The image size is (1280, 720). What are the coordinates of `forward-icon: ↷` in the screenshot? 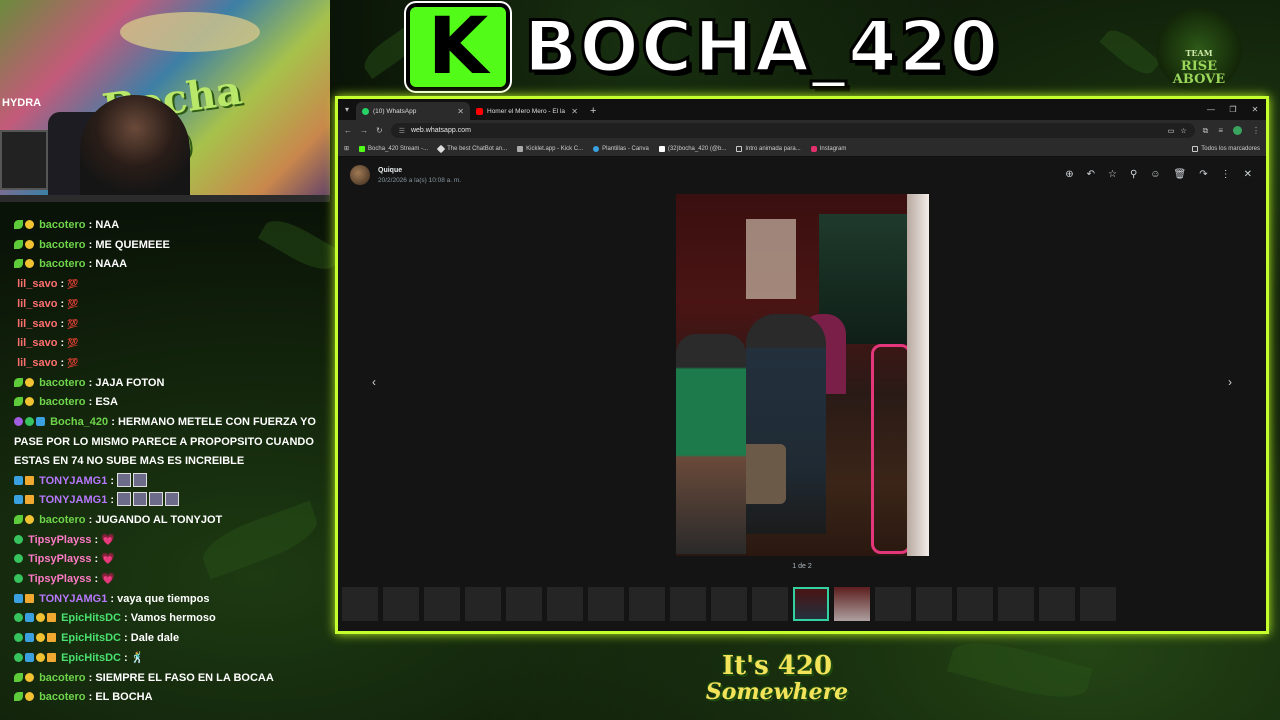 It's located at (1203, 174).